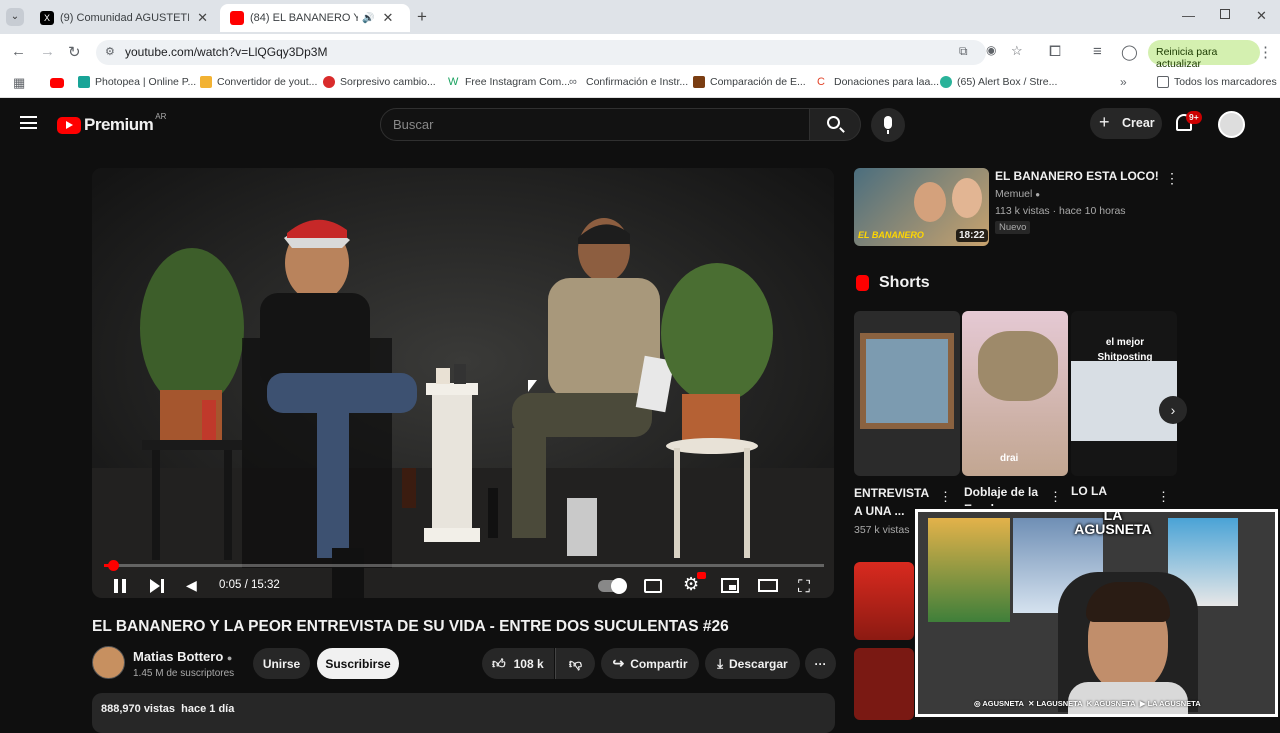  I want to click on address-bar: ⚙ youtube.com/watch?v=LlQGqy3Dp3M ⧉ ◉ ☆, so click(559, 52).